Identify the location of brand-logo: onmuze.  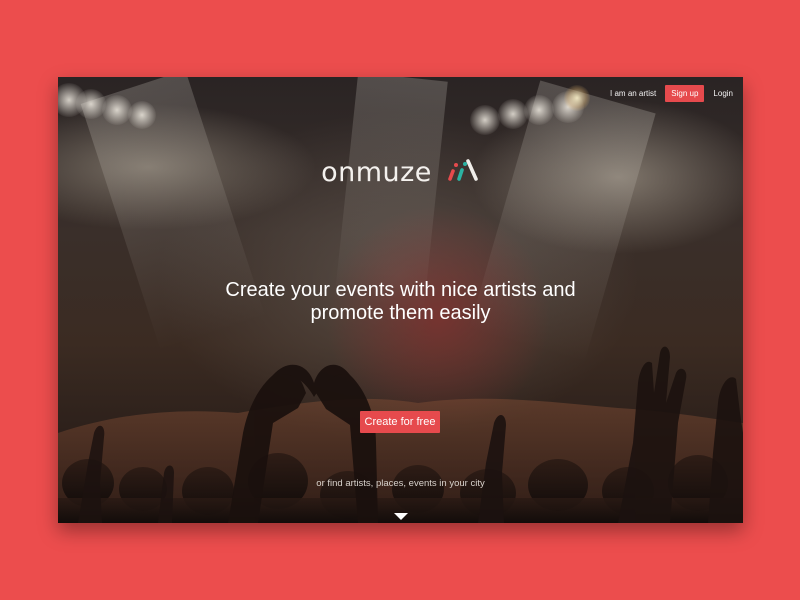
(400, 172).